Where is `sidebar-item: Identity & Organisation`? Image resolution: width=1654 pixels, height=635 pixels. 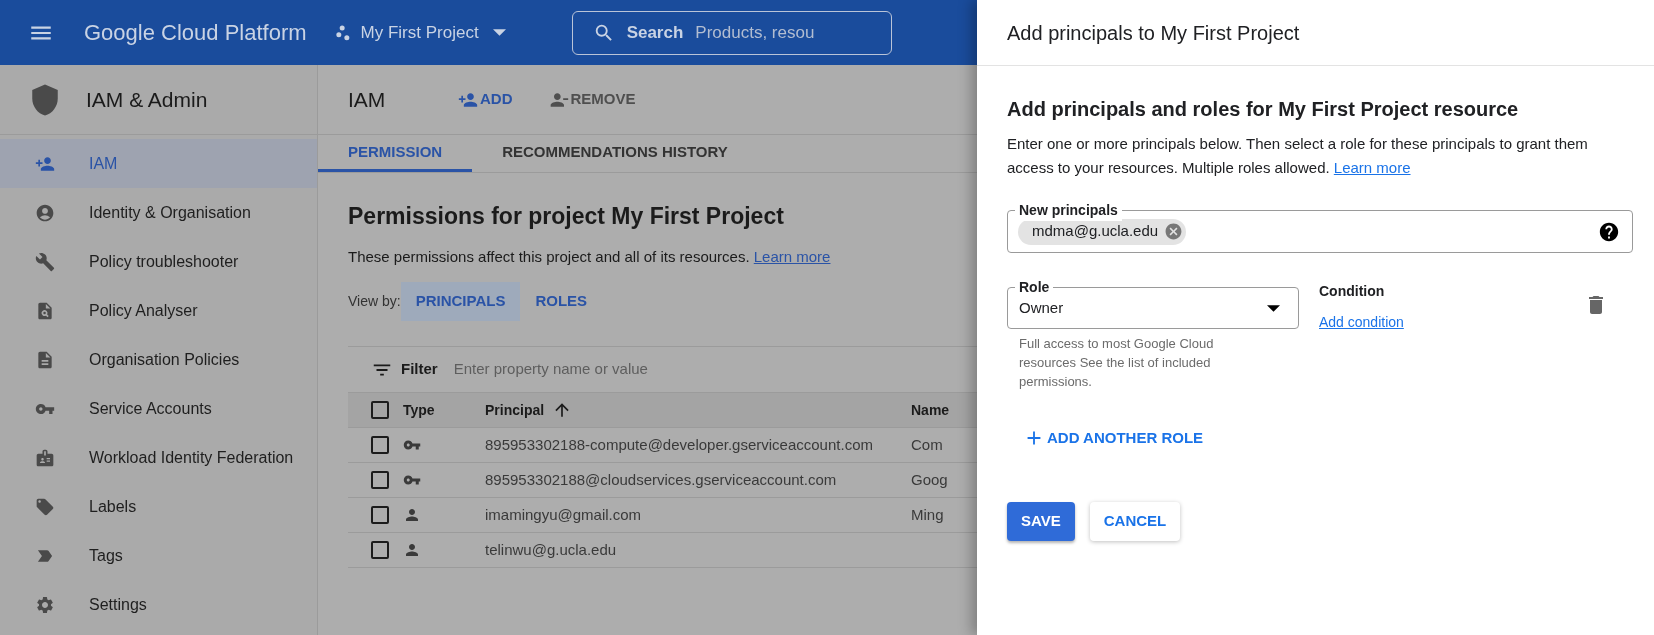 sidebar-item: Identity & Organisation is located at coordinates (158, 212).